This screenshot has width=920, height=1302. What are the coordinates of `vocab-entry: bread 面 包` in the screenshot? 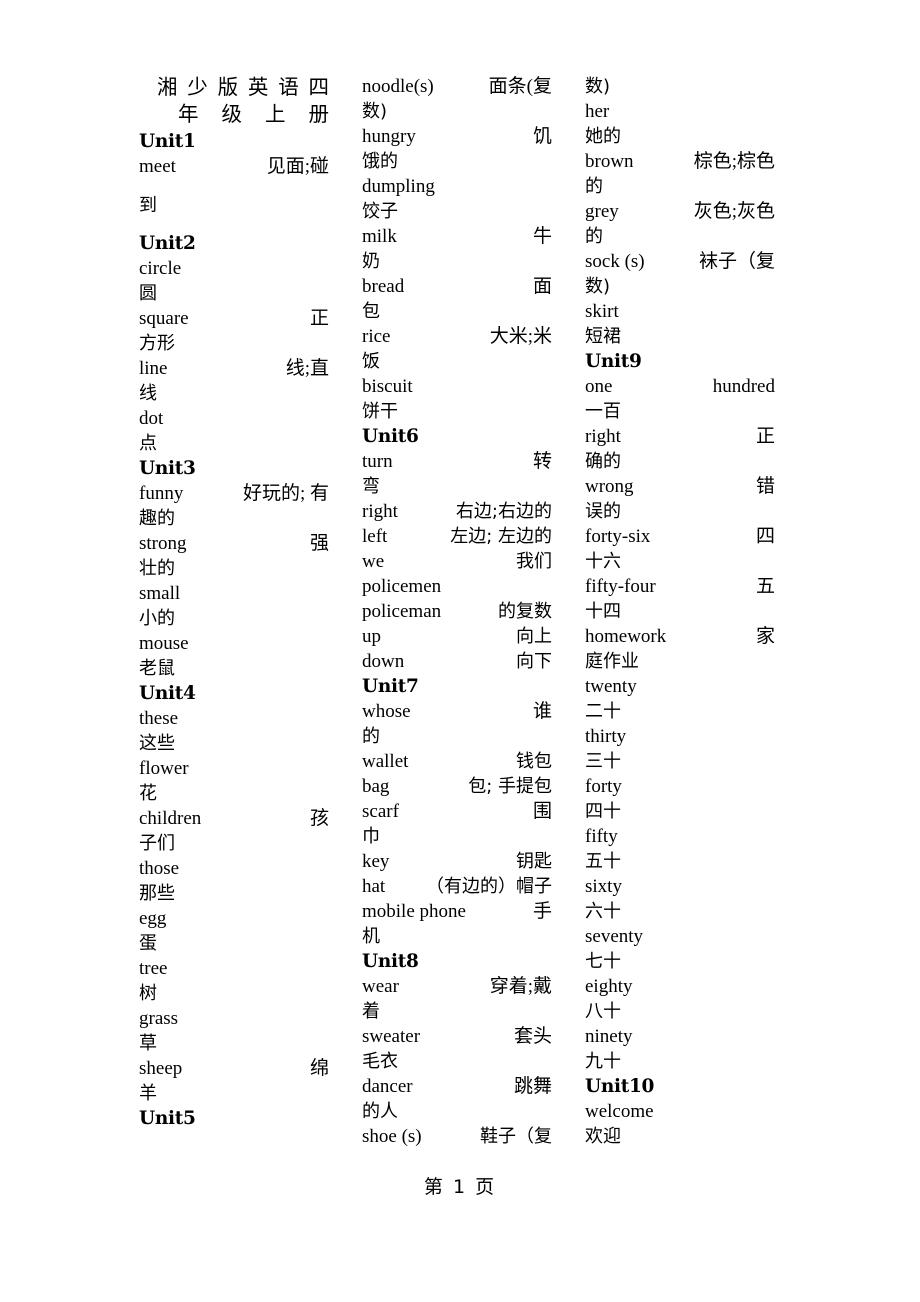 It's located at (457, 299).